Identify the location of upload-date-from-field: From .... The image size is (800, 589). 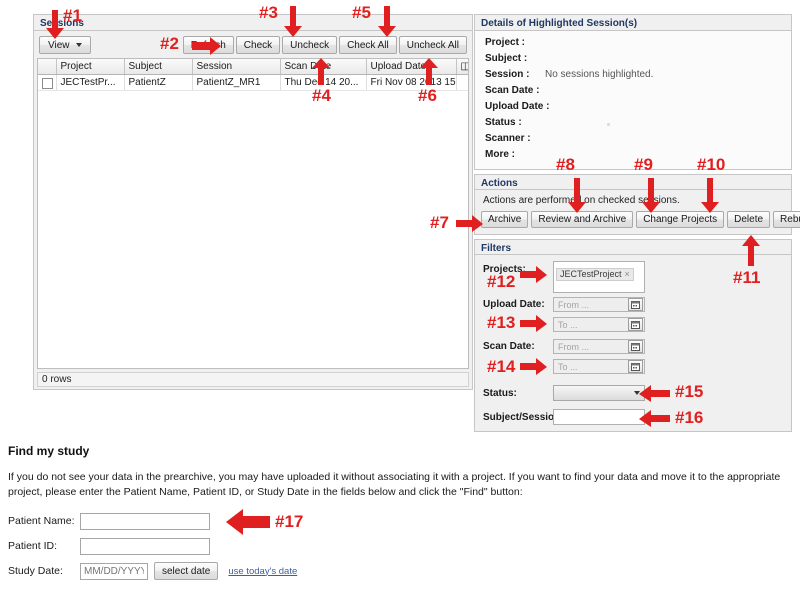
(599, 304).